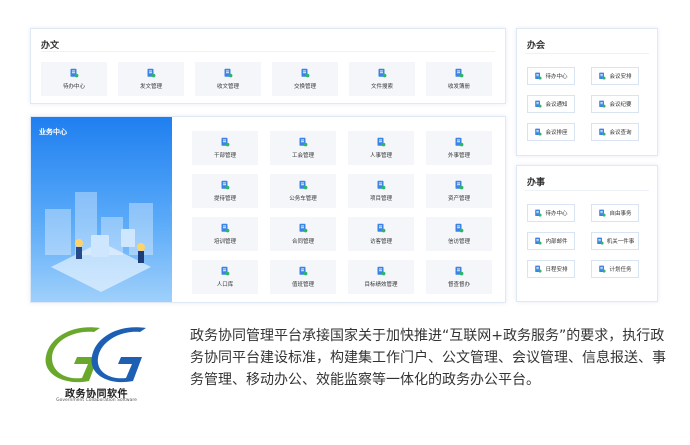 The width and height of the screenshot is (690, 445). I want to click on business-tile-8: 培训管理, so click(225, 234).